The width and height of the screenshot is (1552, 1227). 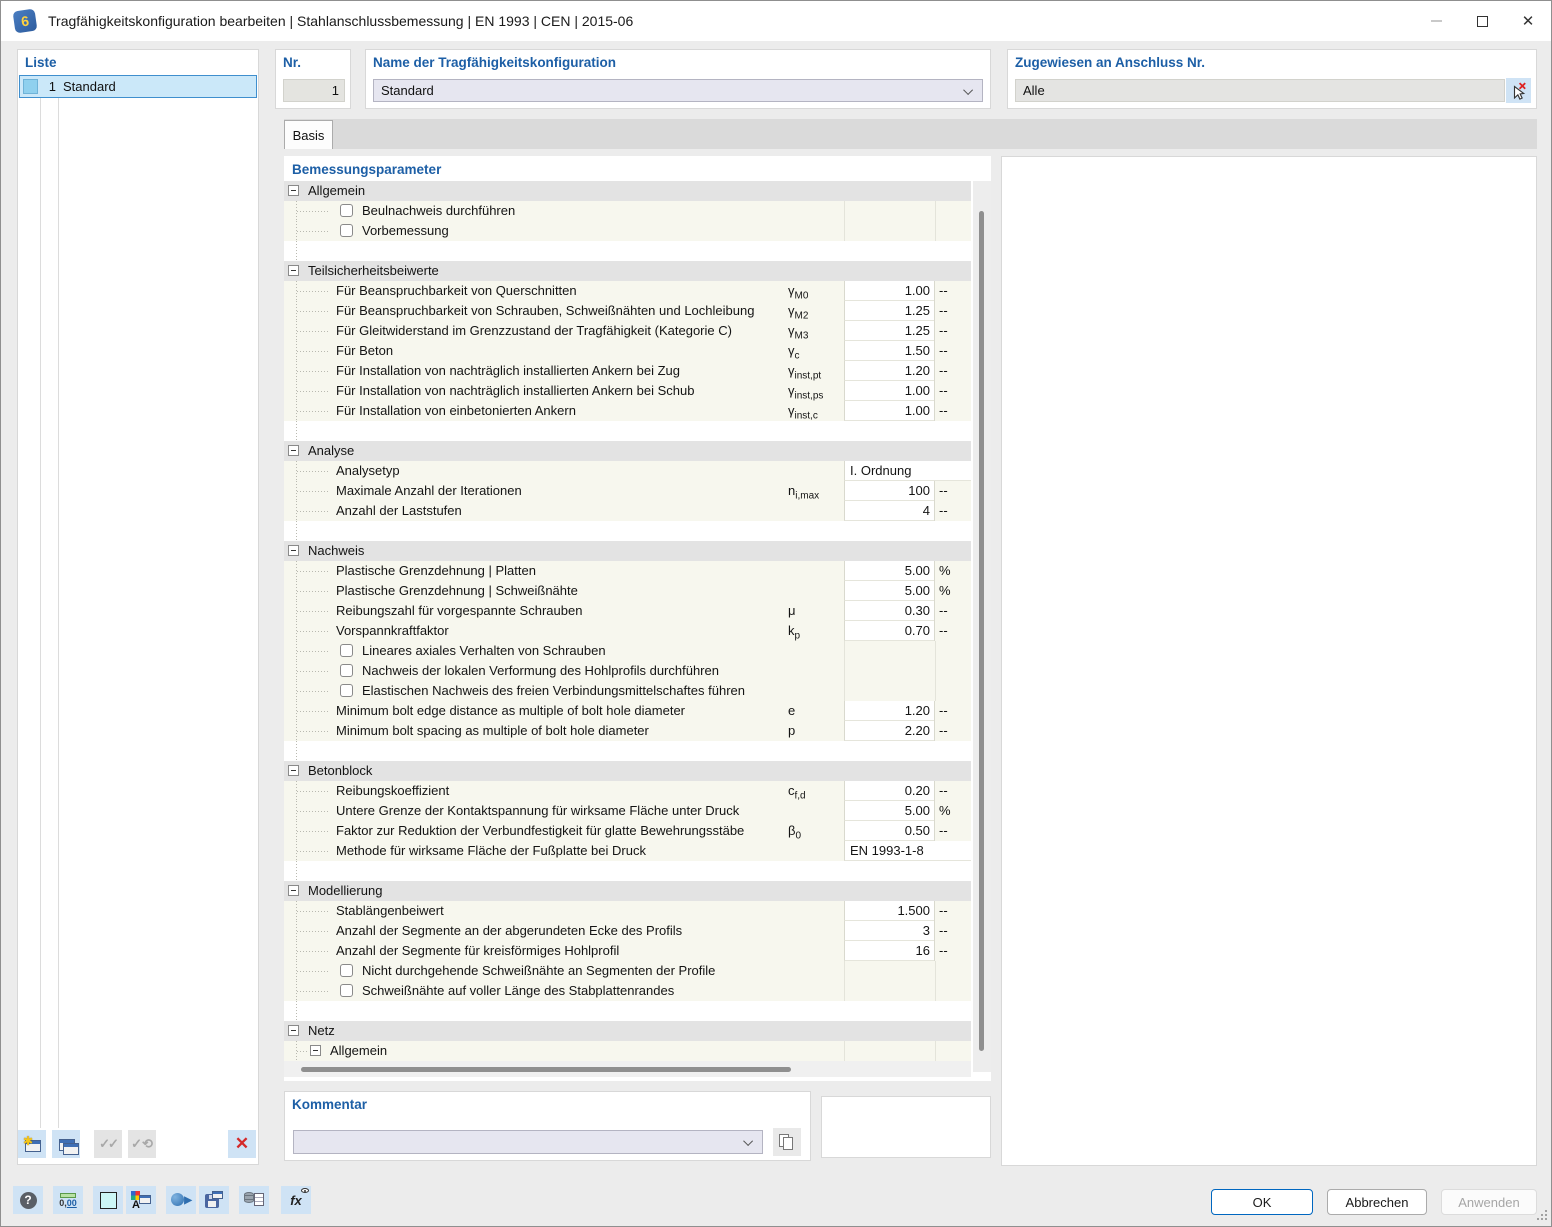 What do you see at coordinates (748, 1141) in the screenshot?
I see `chevron-down-icon` at bounding box center [748, 1141].